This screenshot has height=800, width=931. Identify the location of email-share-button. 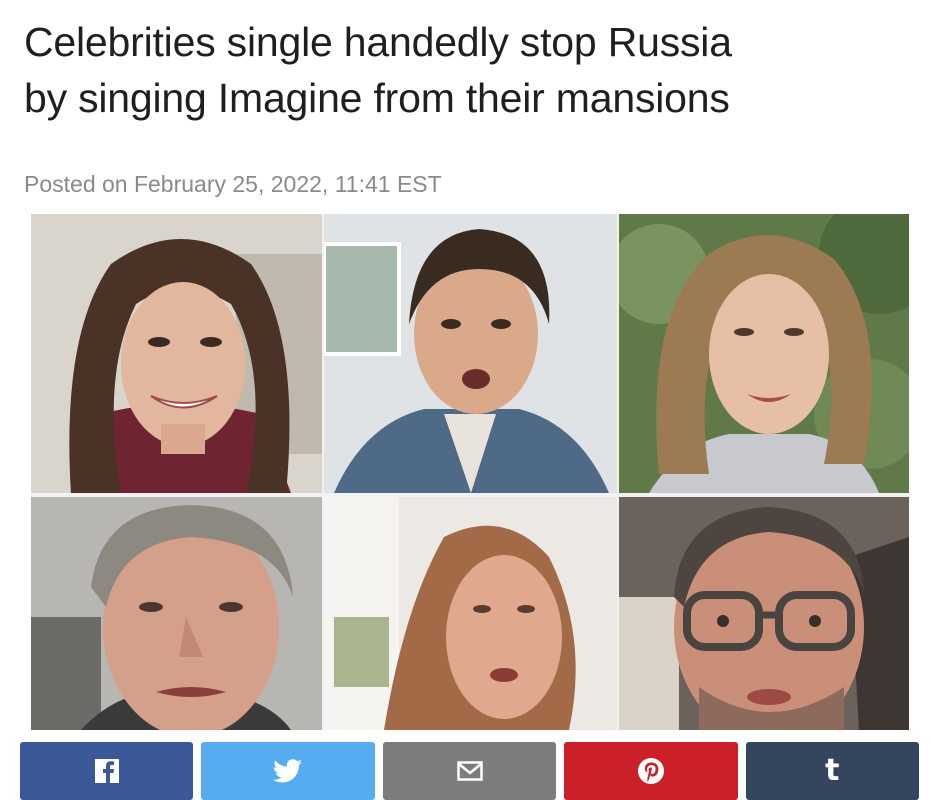
(469, 771).